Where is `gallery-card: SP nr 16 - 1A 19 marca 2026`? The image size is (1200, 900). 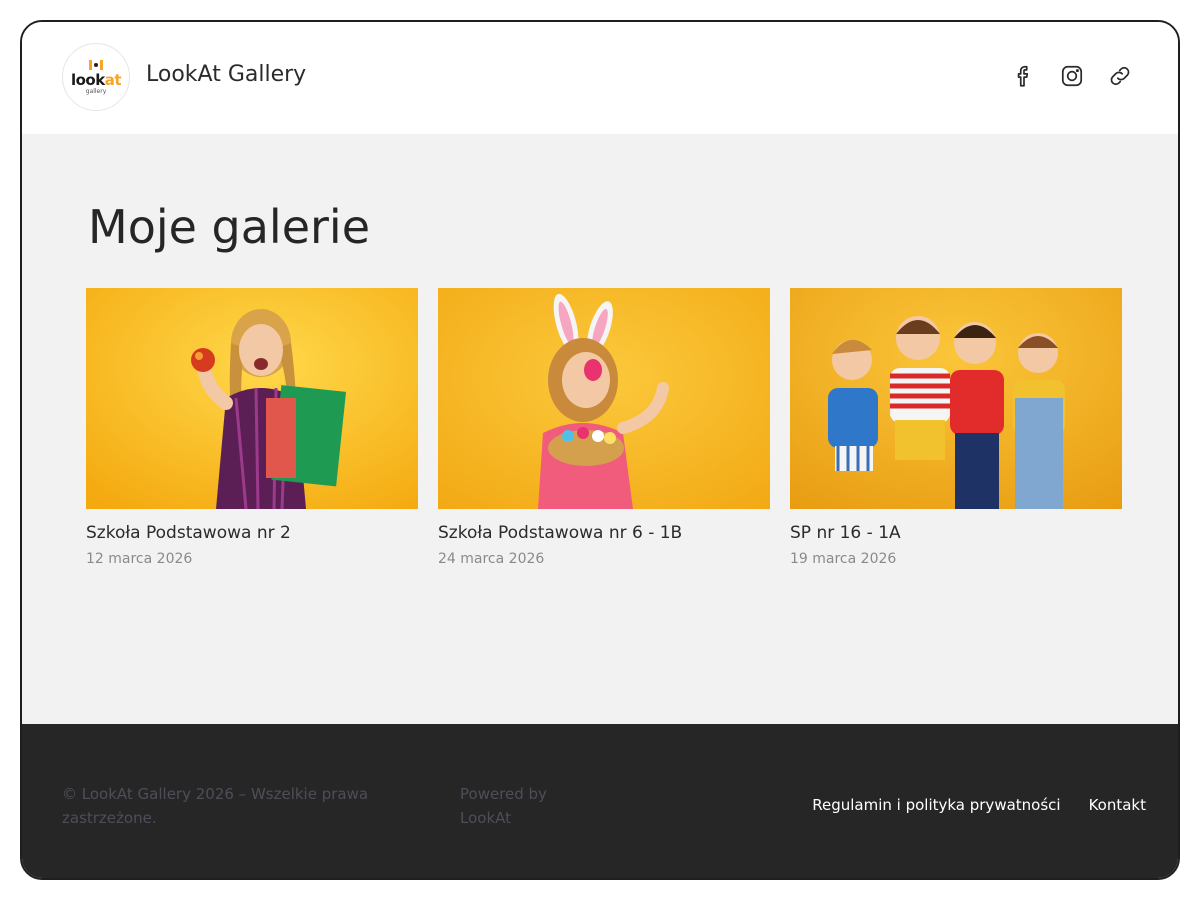
gallery-card: SP nr 16 - 1A 19 marca 2026 is located at coordinates (956, 427).